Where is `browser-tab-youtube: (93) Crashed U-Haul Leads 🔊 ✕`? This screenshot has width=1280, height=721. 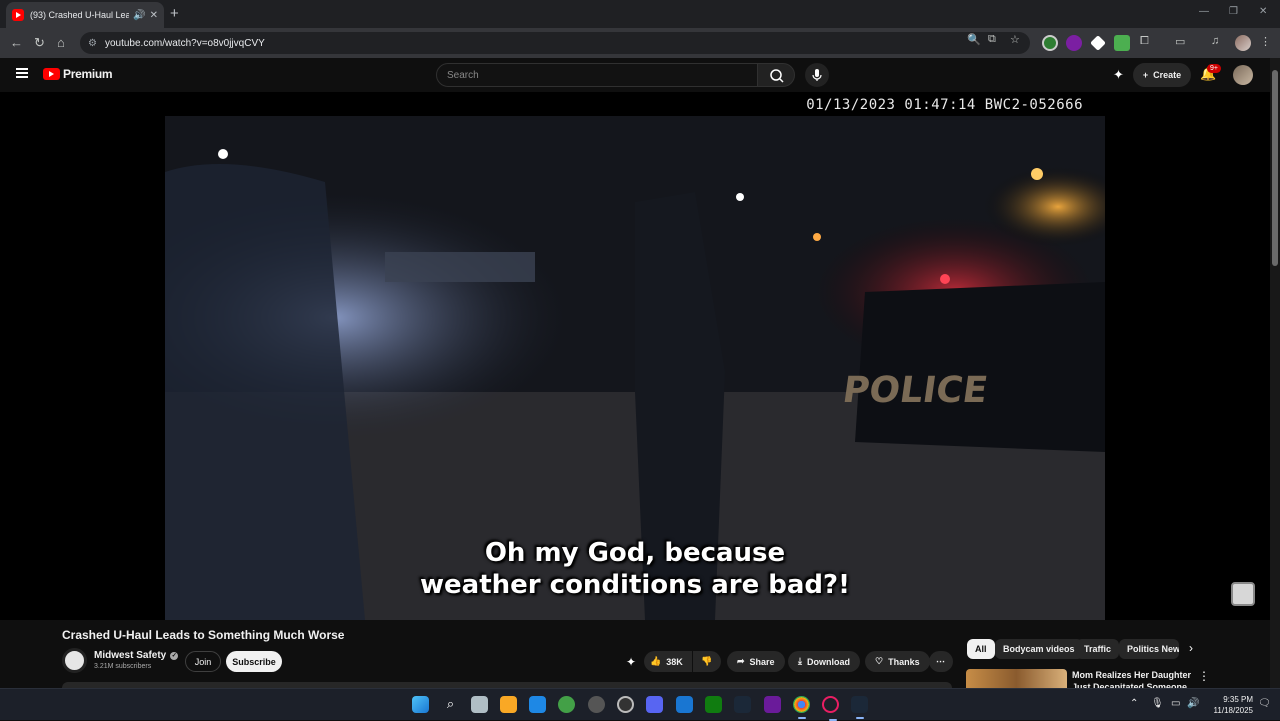 browser-tab-youtube: (93) Crashed U-Haul Leads 🔊 ✕ is located at coordinates (85, 15).